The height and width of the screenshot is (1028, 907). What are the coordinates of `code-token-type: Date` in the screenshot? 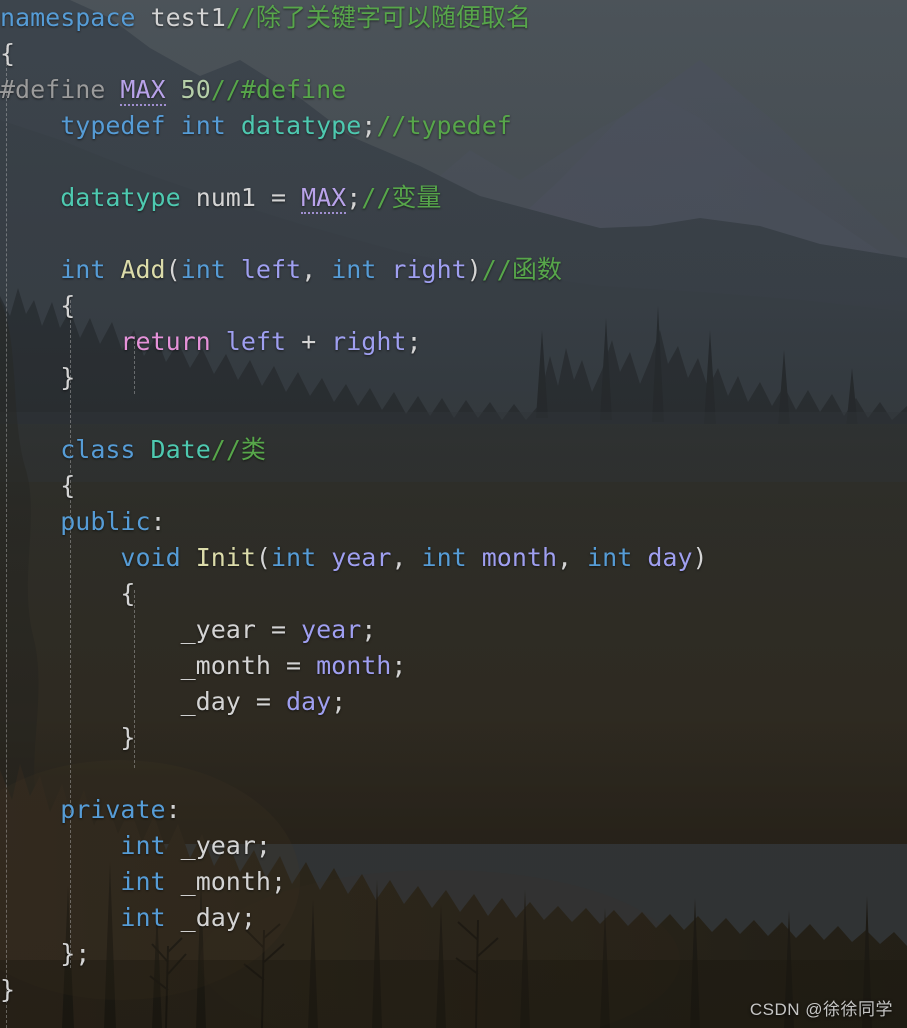 It's located at (180, 449).